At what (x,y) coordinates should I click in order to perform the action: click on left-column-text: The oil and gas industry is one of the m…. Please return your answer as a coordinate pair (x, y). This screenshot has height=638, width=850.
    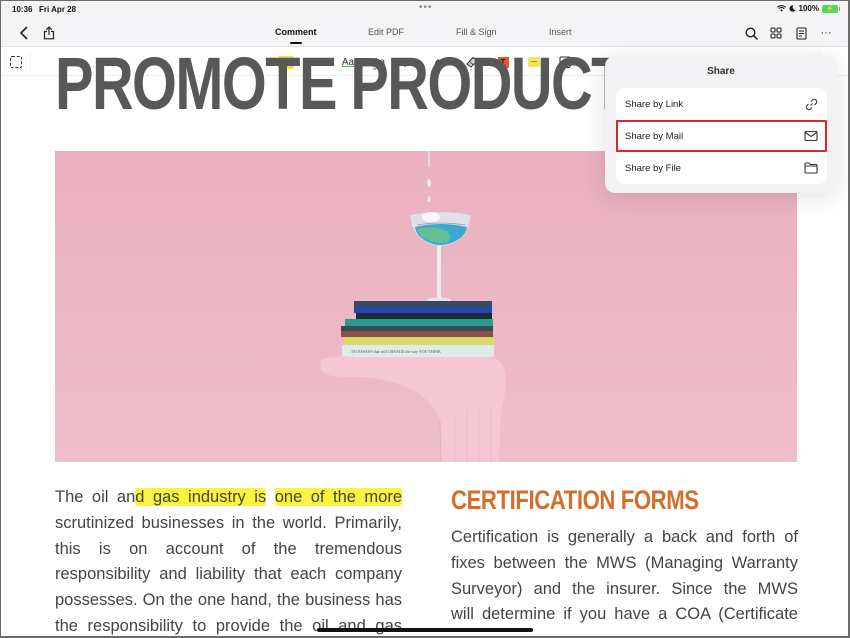
    Looking at the image, I should click on (228, 560).